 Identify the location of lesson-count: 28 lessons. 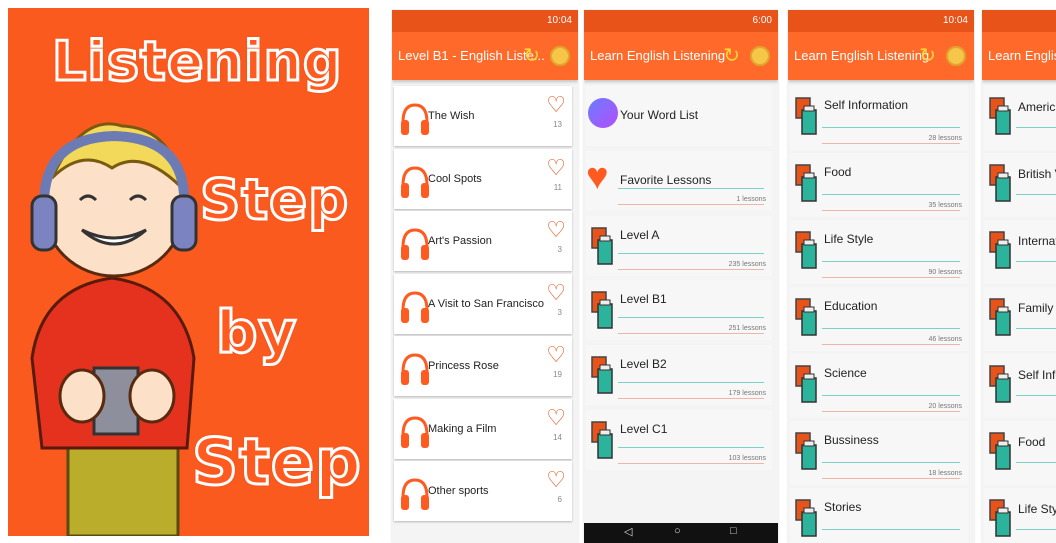
(945, 138).